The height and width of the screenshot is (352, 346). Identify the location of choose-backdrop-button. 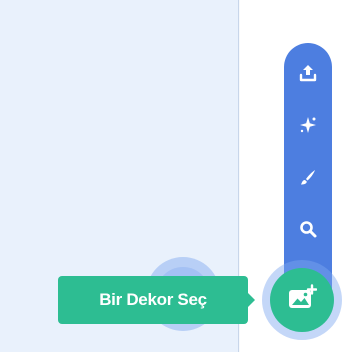
(302, 300).